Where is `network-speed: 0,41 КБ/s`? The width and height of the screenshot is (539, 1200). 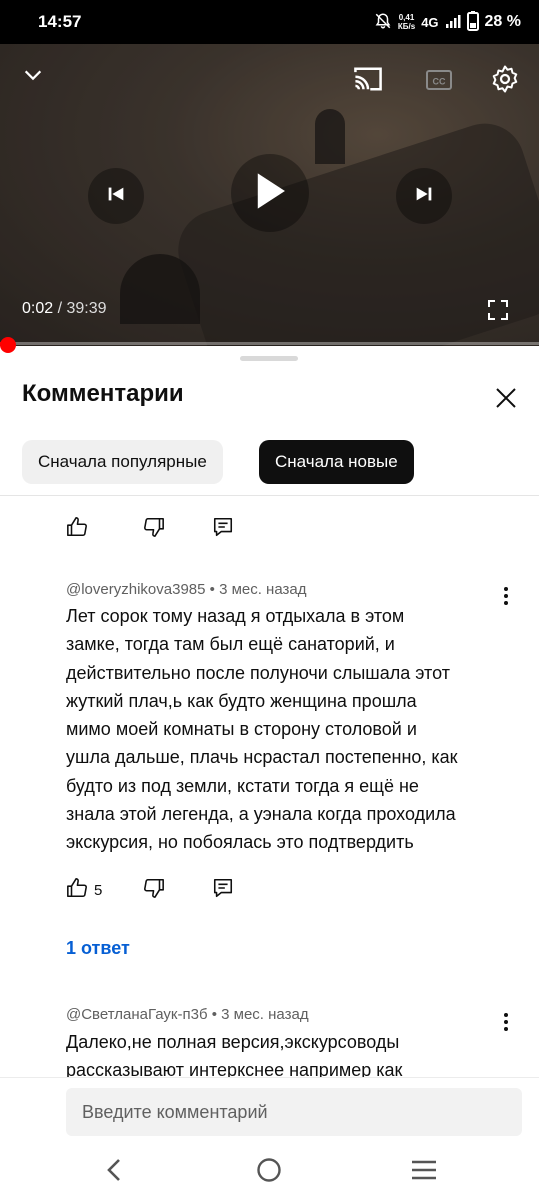 network-speed: 0,41 КБ/s is located at coordinates (406, 22).